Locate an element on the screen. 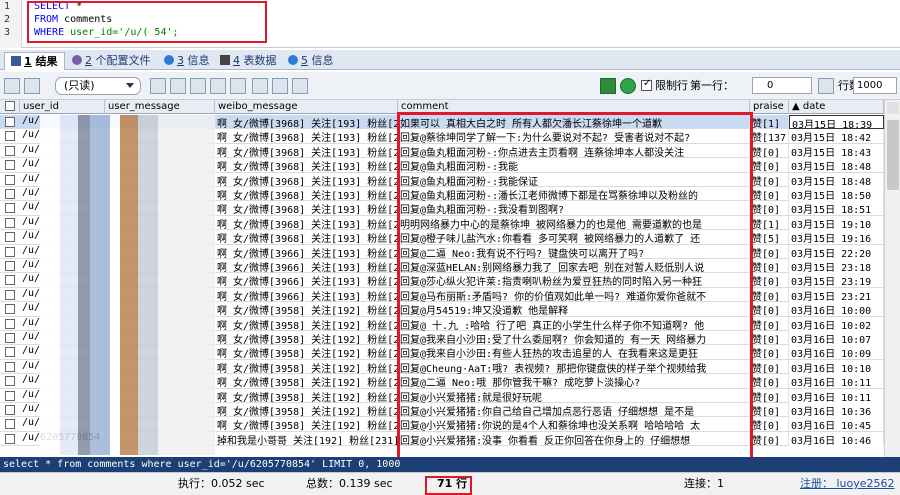  grid-view-icon is located at coordinates (260, 86).